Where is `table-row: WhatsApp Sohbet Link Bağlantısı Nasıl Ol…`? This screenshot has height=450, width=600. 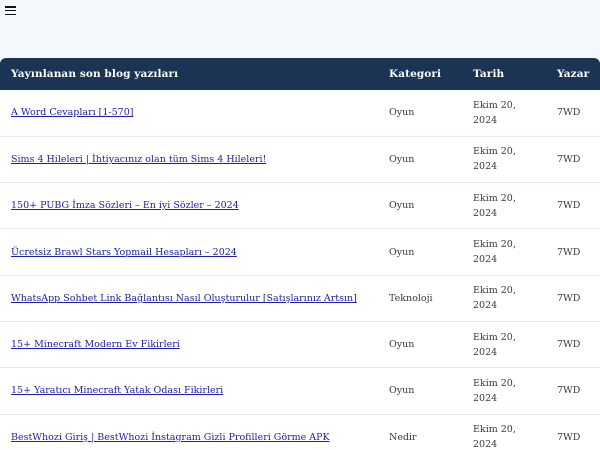
table-row: WhatsApp Sohbet Link Bağlantısı Nasıl Ol… is located at coordinates (300, 298).